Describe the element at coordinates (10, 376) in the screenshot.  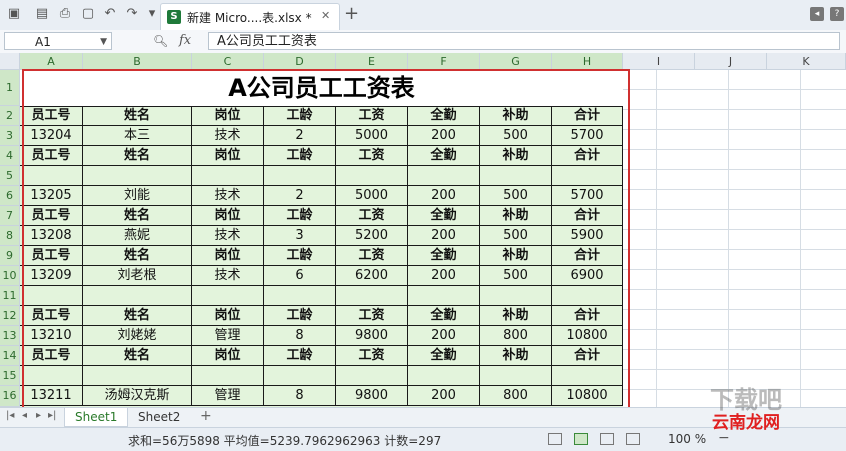
I see `row-header: 15` at that location.